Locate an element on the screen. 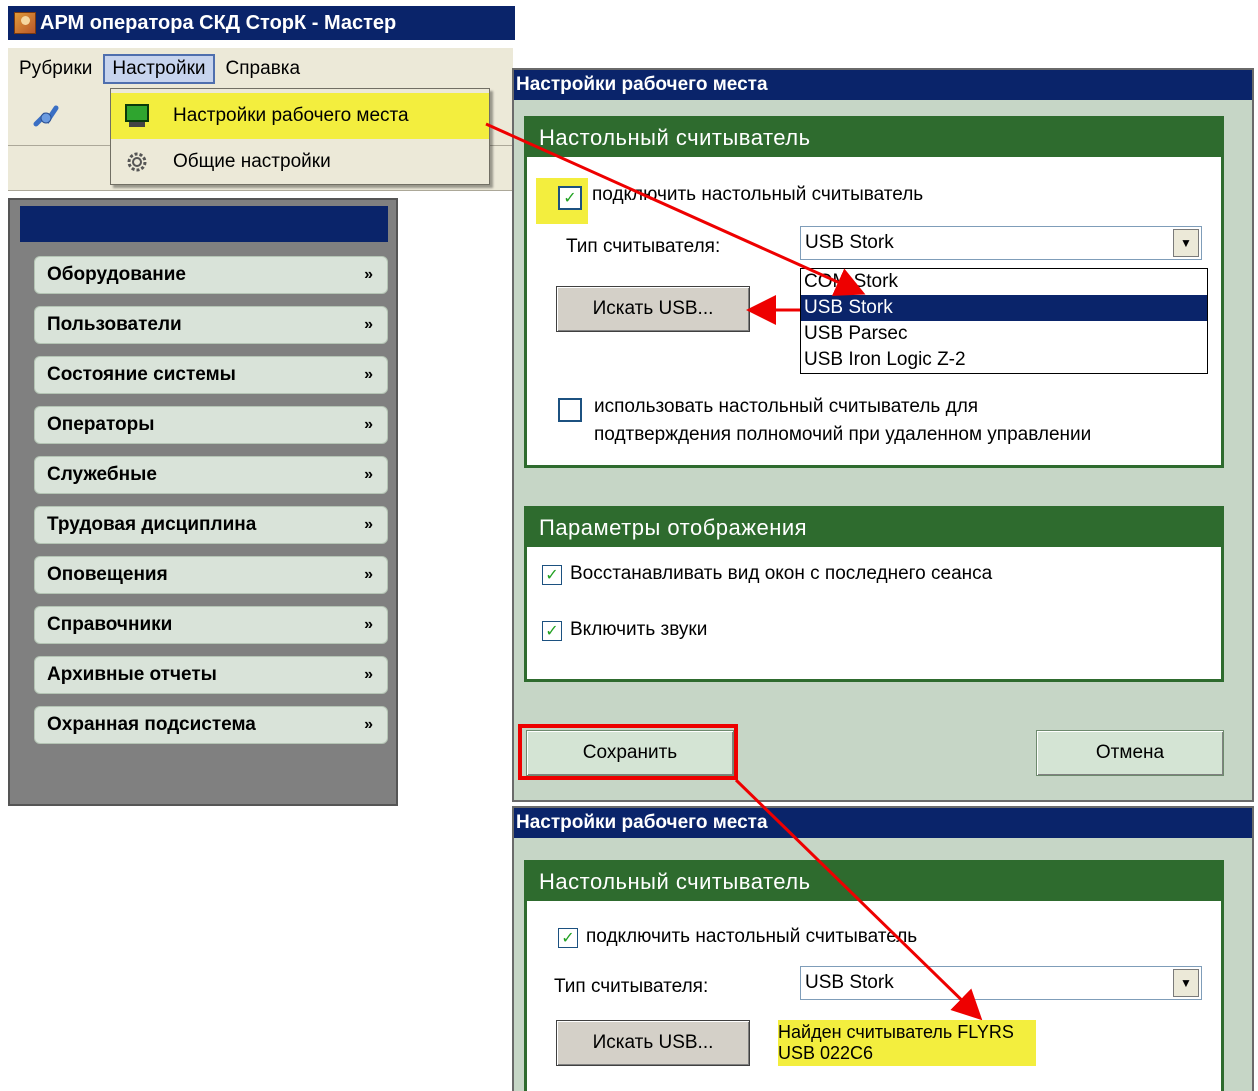 The image size is (1258, 1091). option-usb-stork: USB Stork is located at coordinates (1004, 308).